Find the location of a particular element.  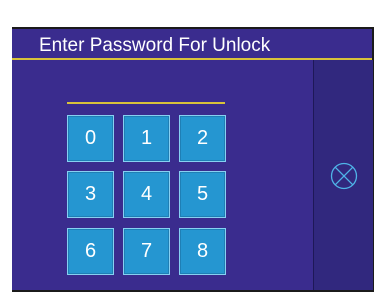

key-4: 4 is located at coordinates (146, 194).